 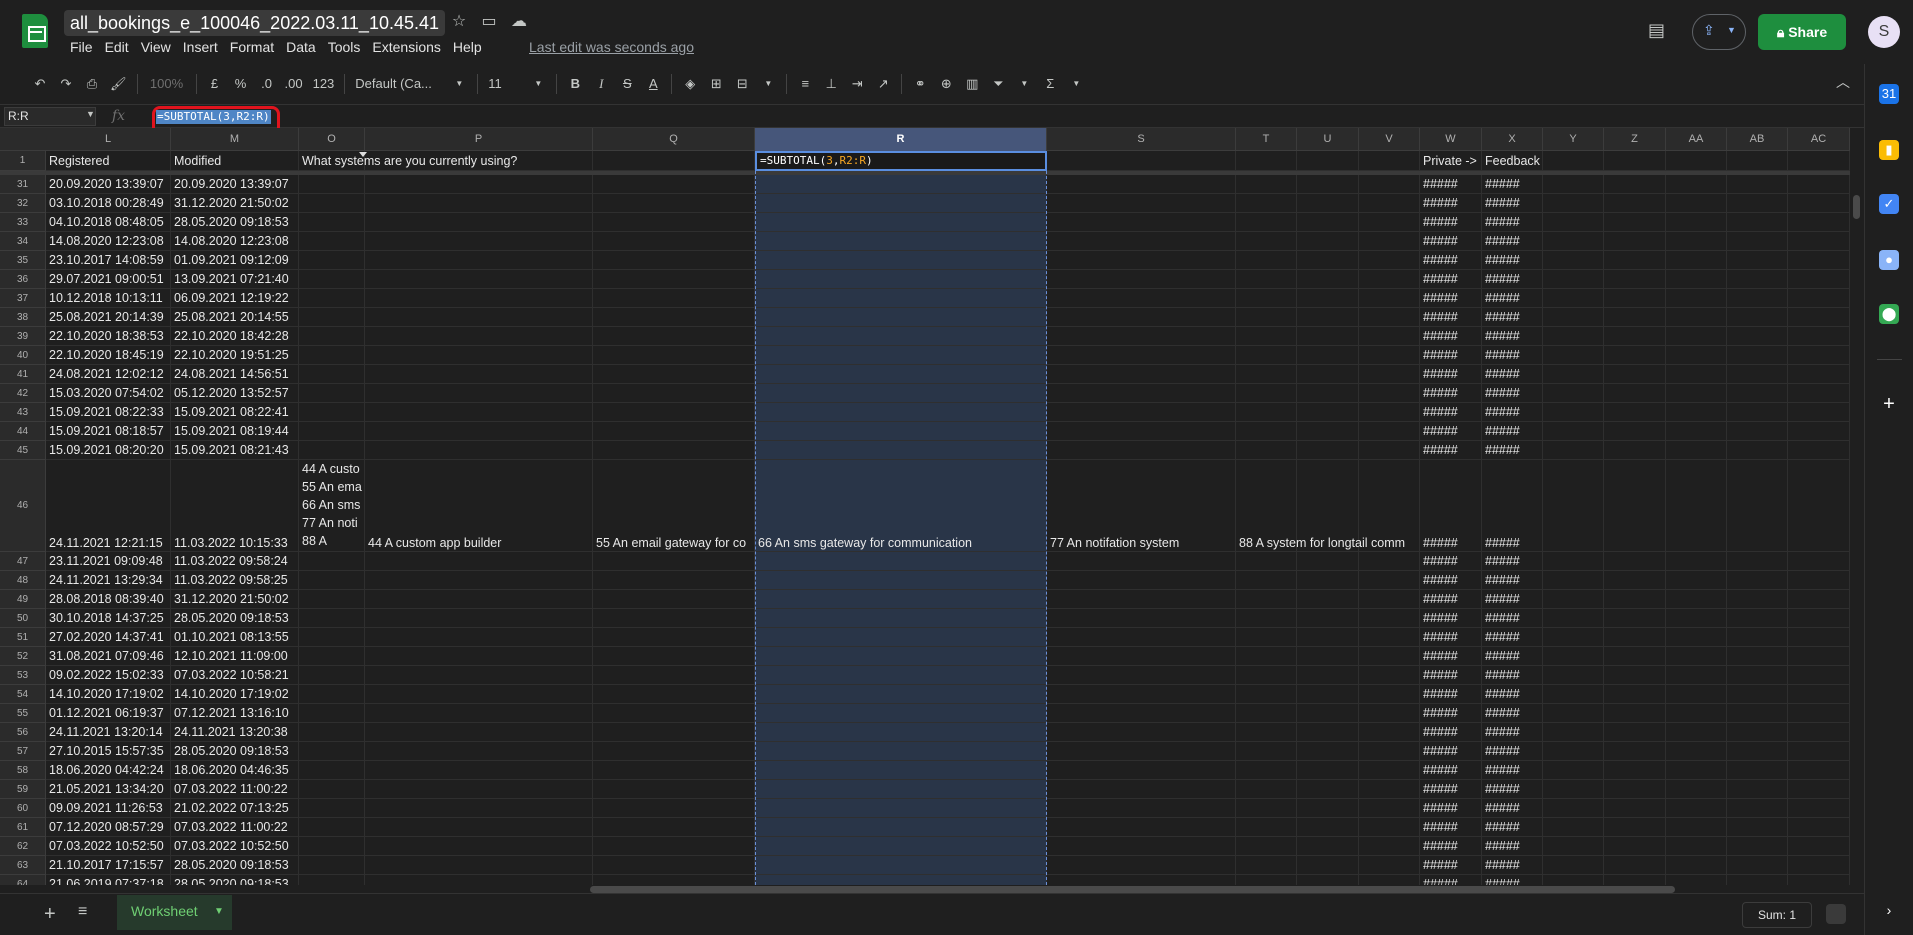 What do you see at coordinates (235, 827) in the screenshot?
I see `cell-M: 07.03.2022 11:00:22` at bounding box center [235, 827].